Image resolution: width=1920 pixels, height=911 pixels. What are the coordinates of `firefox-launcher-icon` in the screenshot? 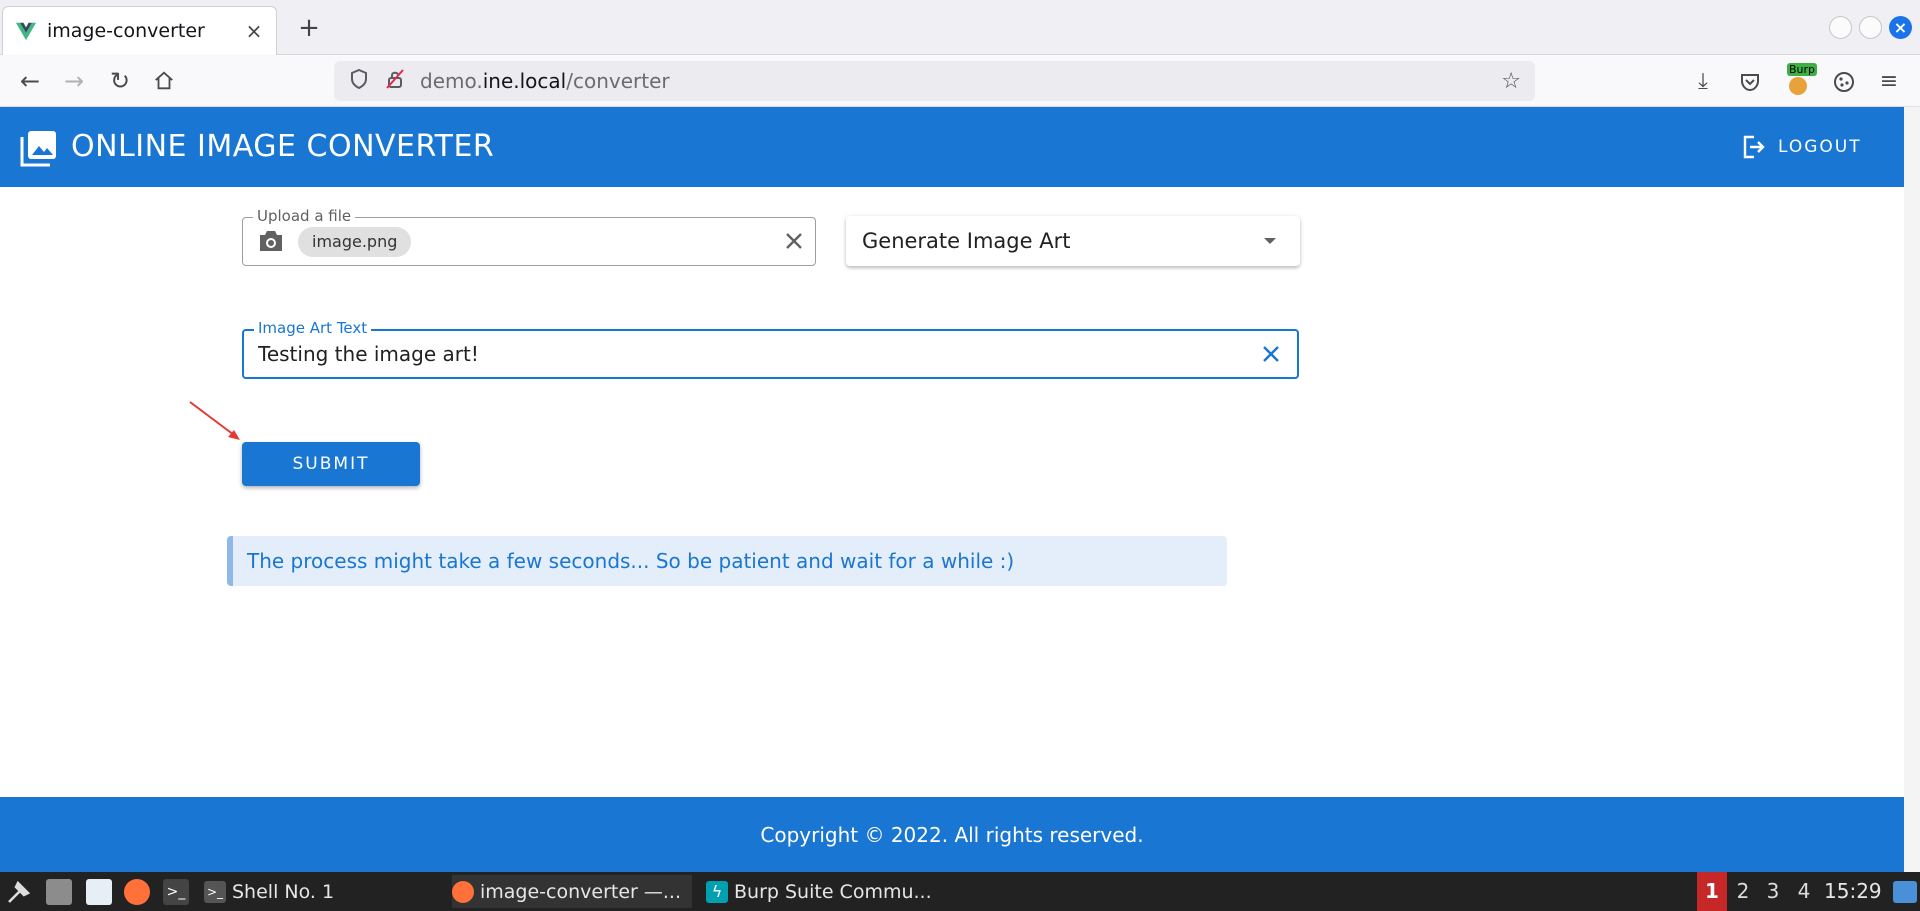 It's located at (137, 892).